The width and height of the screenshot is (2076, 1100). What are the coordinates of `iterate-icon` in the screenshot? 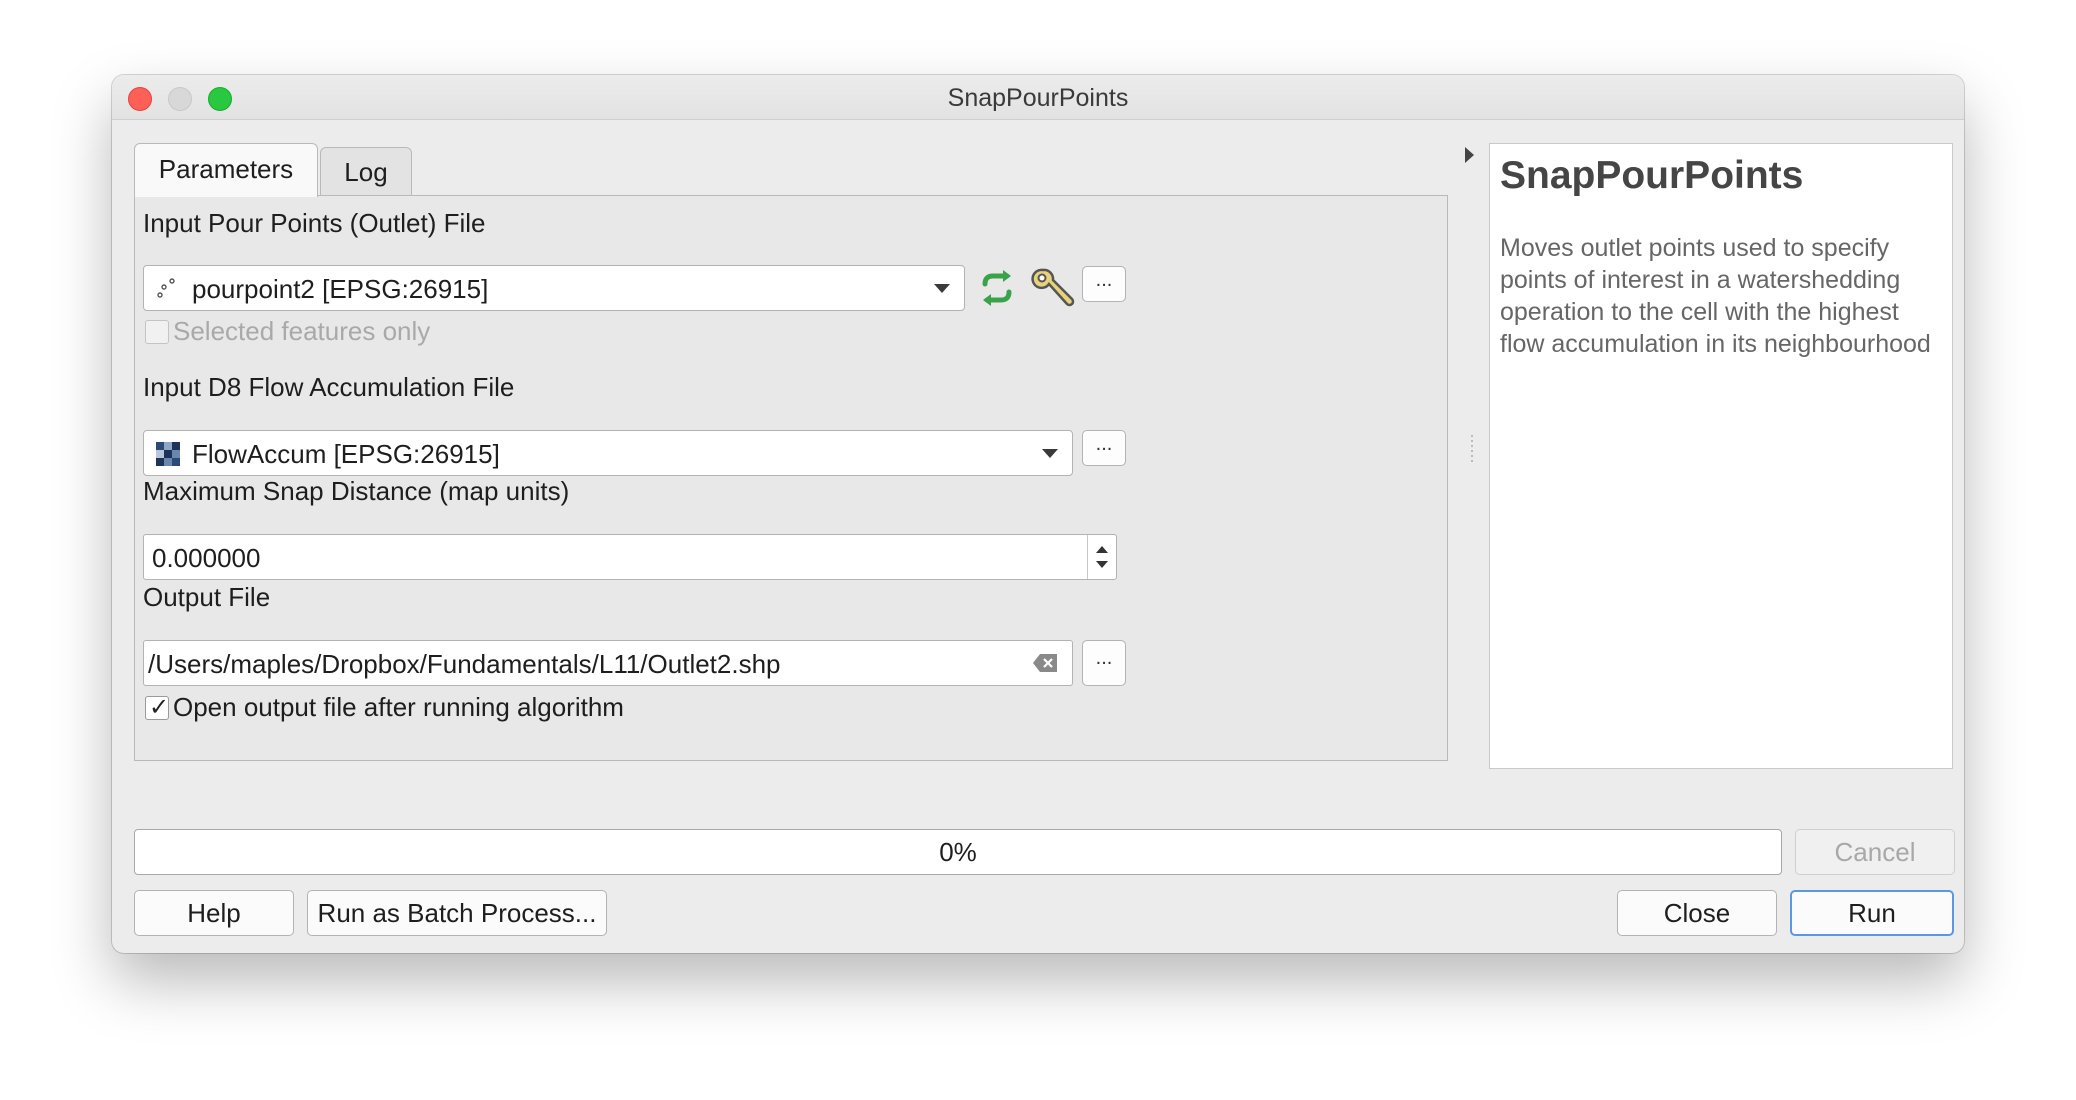 It's located at (997, 288).